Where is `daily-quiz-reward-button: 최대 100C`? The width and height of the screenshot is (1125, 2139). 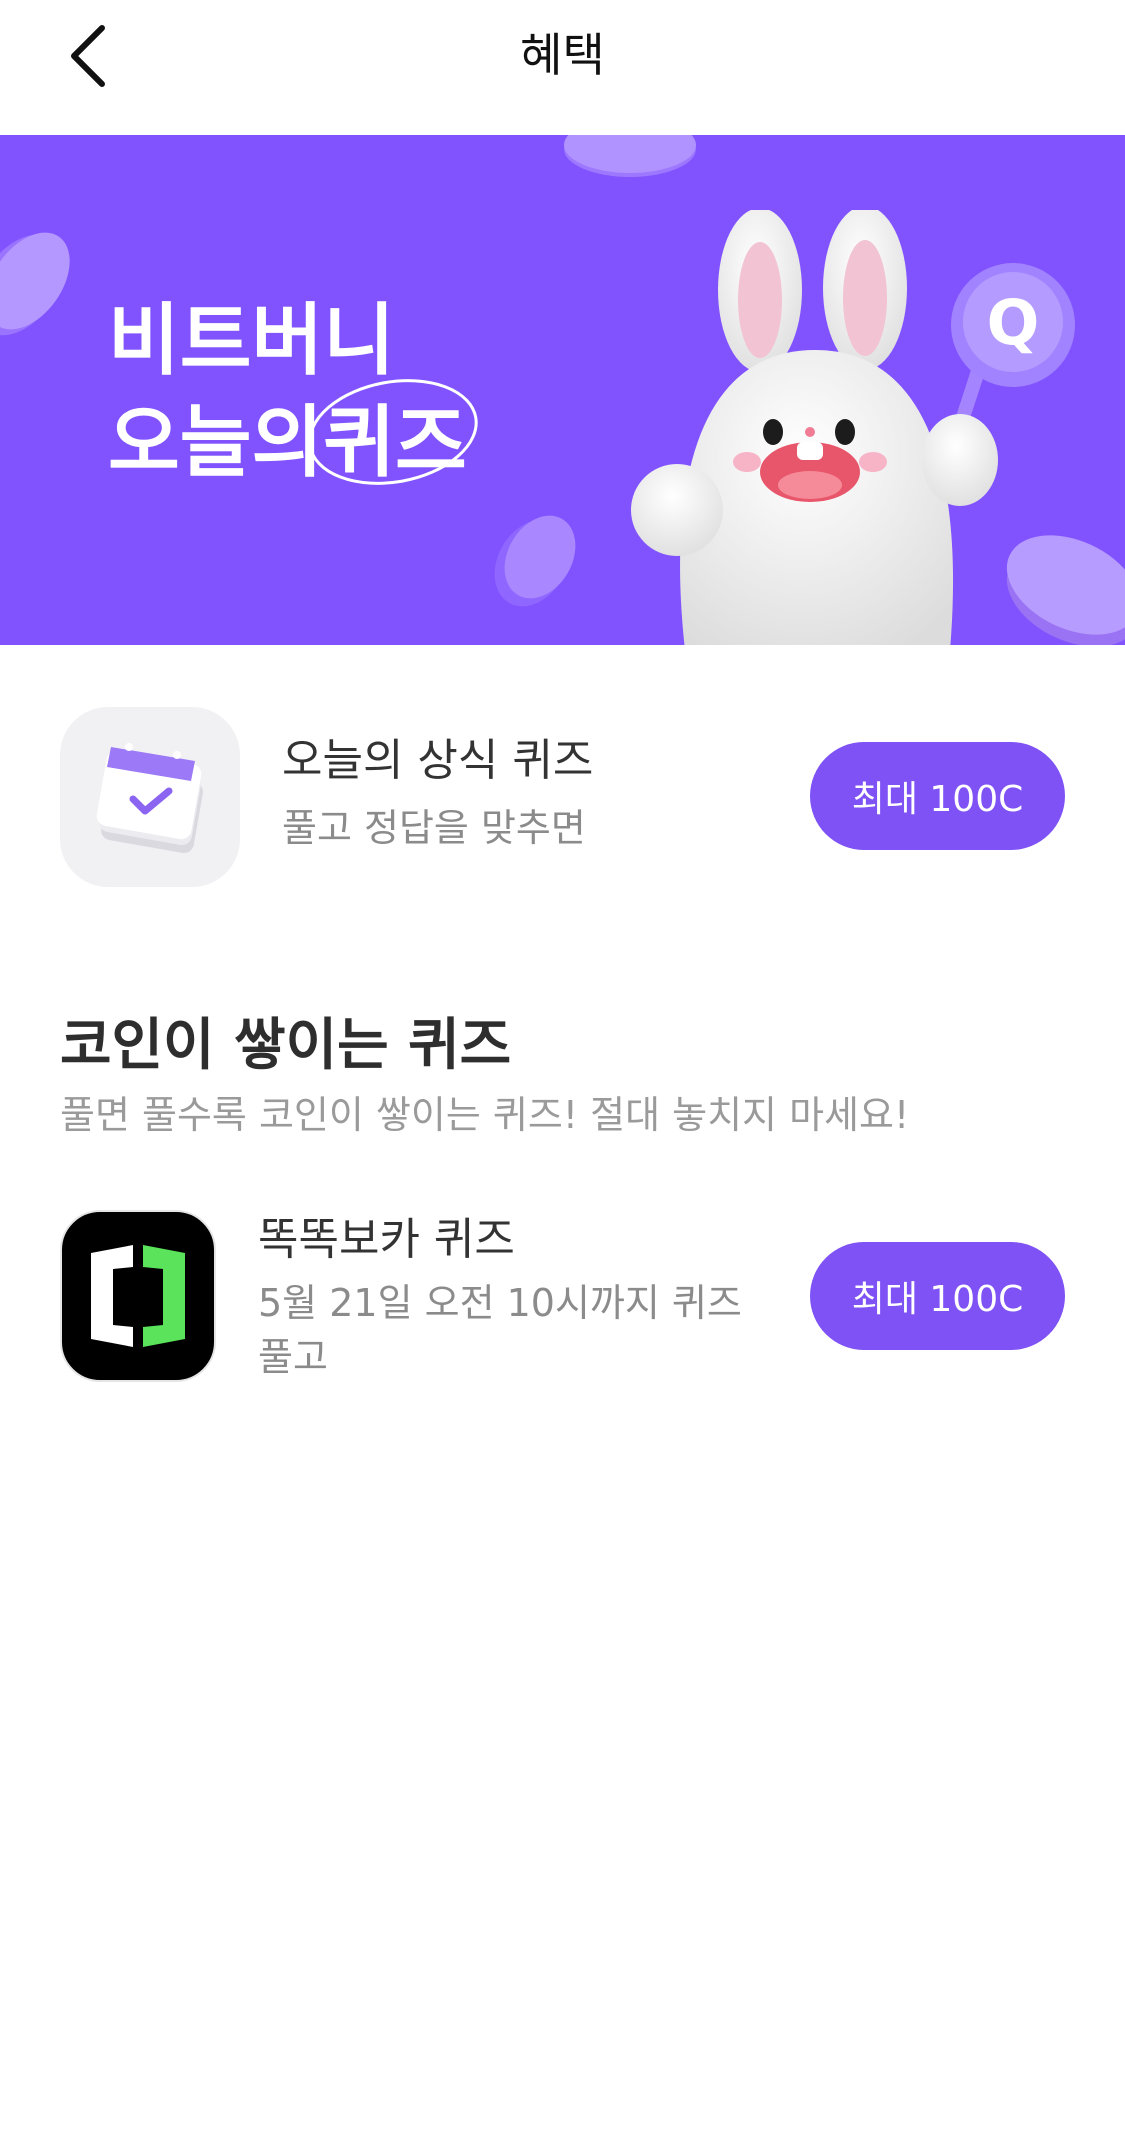
daily-quiz-reward-button: 최대 100C is located at coordinates (937, 796).